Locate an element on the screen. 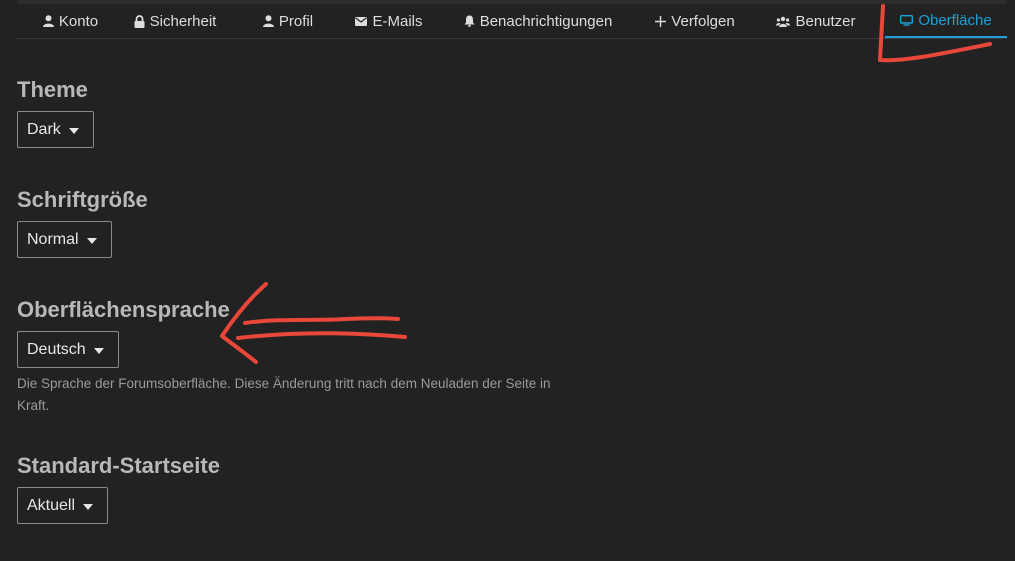  font-size-select: Normal is located at coordinates (64, 239).